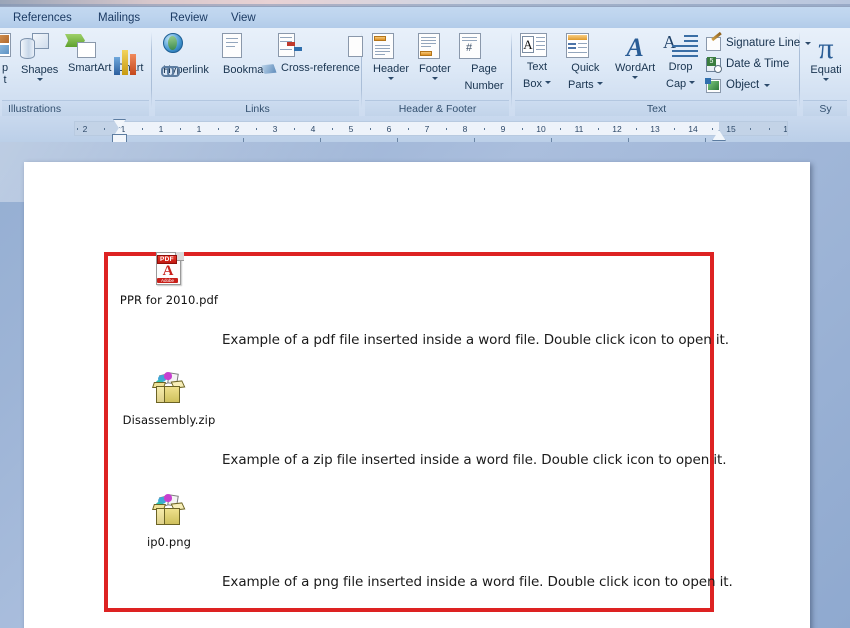 The image size is (850, 628). Describe the element at coordinates (758, 64) in the screenshot. I see `date-time-label: Date & Time` at that location.